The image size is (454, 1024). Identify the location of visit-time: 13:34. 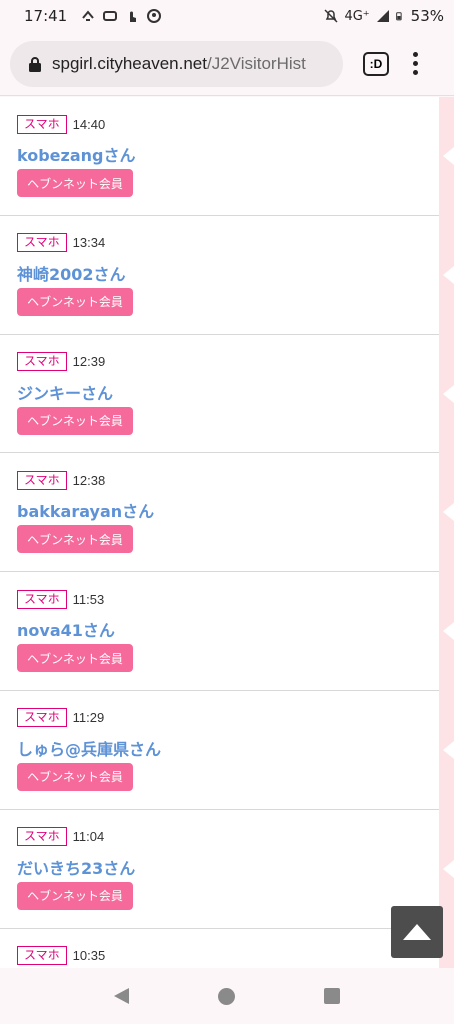
(89, 243).